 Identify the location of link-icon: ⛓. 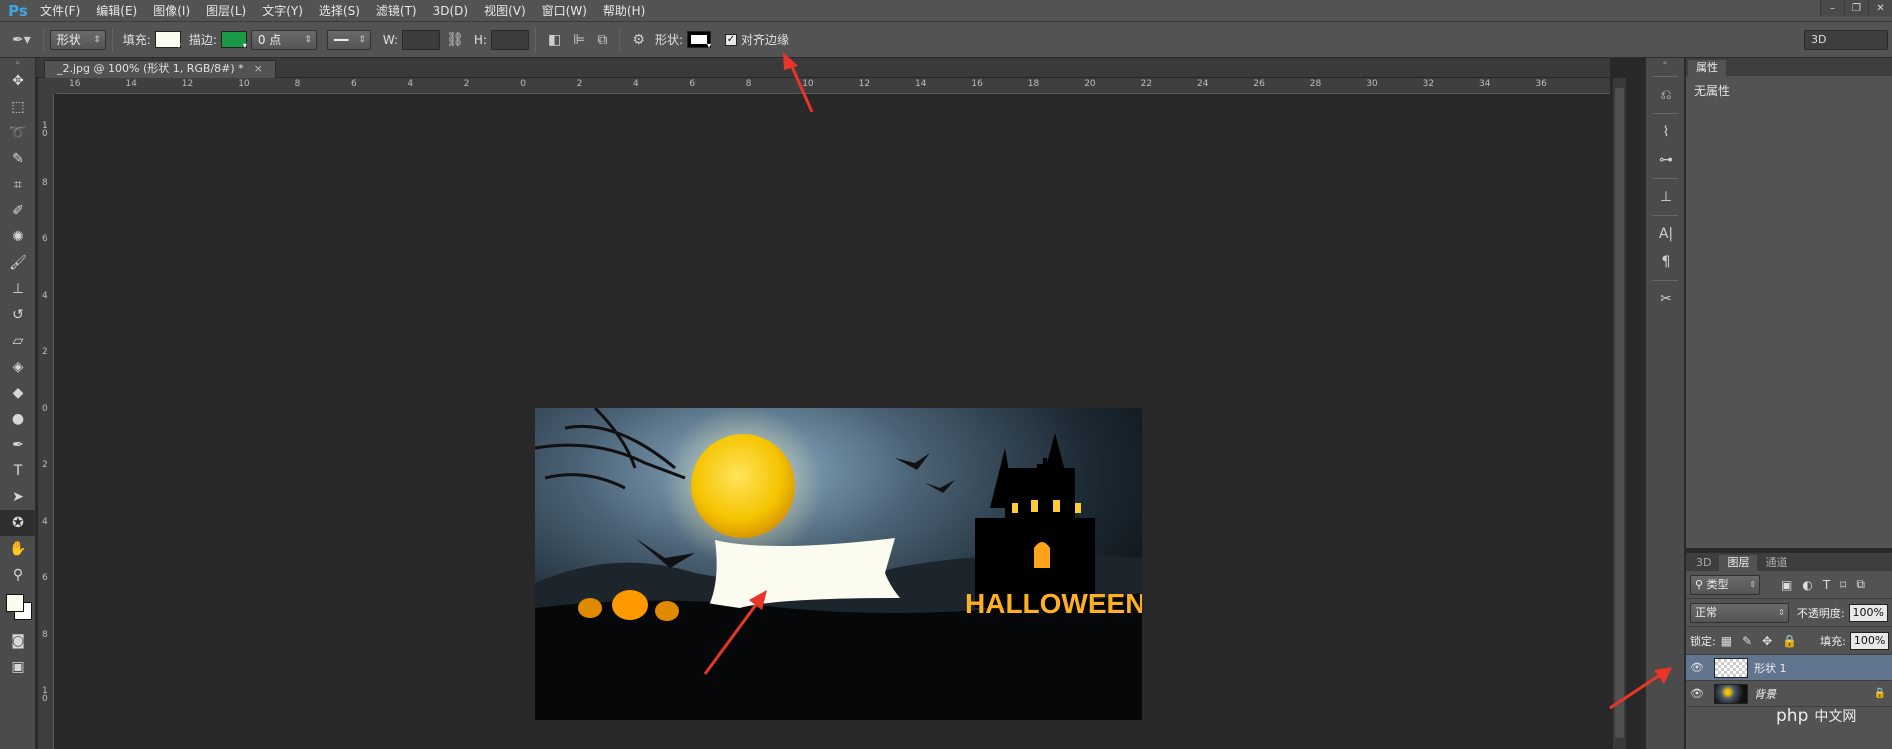
(455, 40).